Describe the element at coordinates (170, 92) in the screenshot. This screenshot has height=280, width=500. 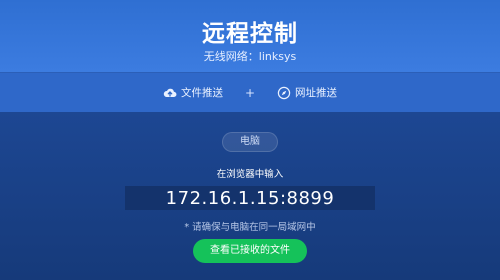
I see `cloud-upload-icon` at that location.